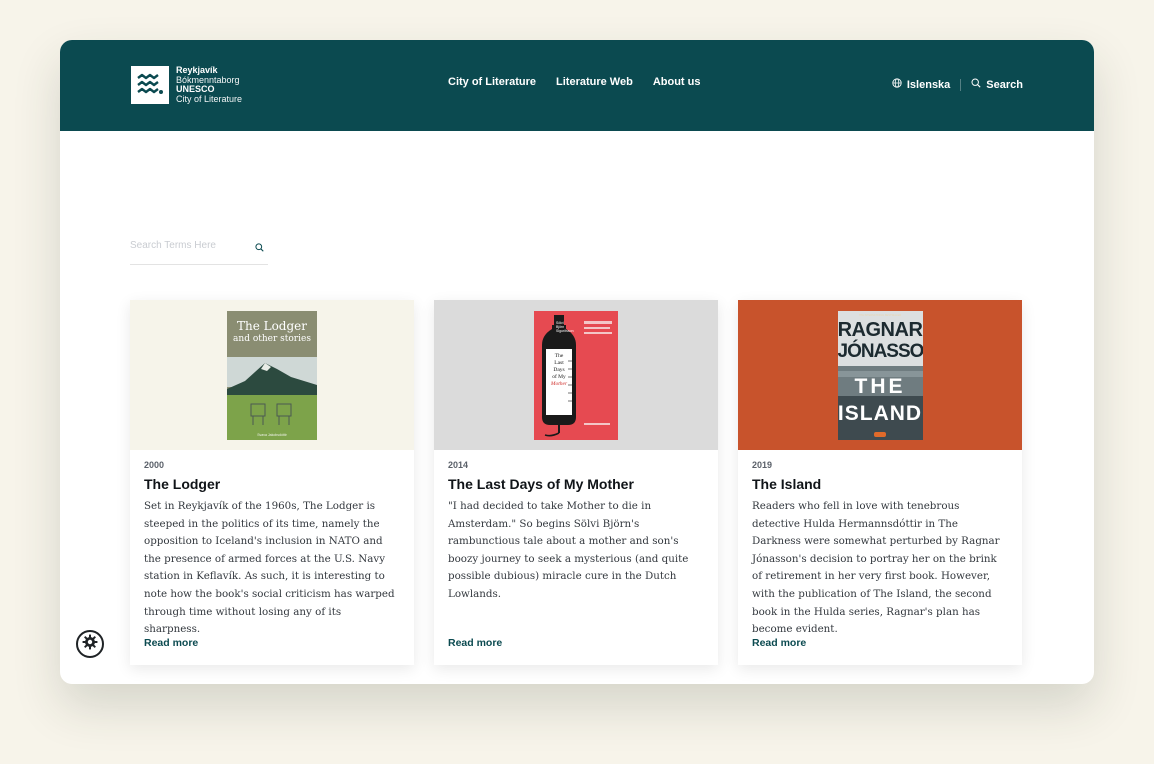 The image size is (1154, 764). I want to click on nav-item-about-us: About us, so click(677, 82).